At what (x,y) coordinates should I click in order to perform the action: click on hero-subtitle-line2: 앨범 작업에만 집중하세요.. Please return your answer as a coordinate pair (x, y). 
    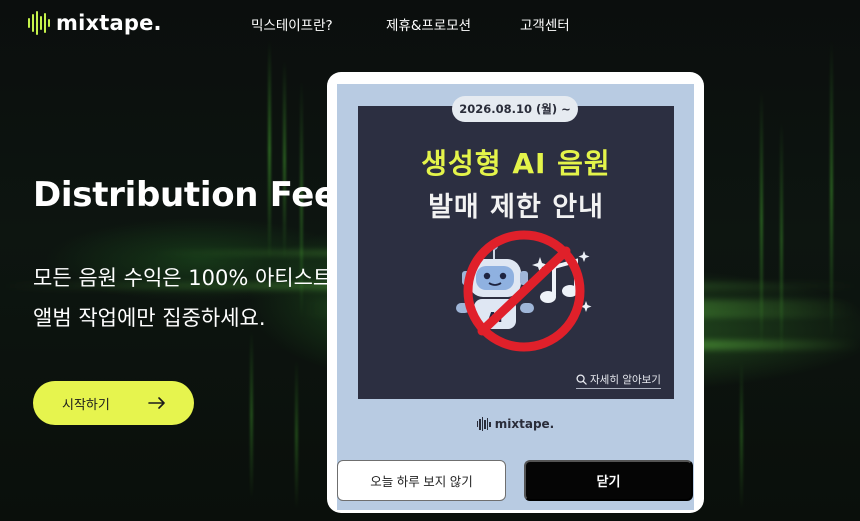
    Looking at the image, I should click on (149, 318).